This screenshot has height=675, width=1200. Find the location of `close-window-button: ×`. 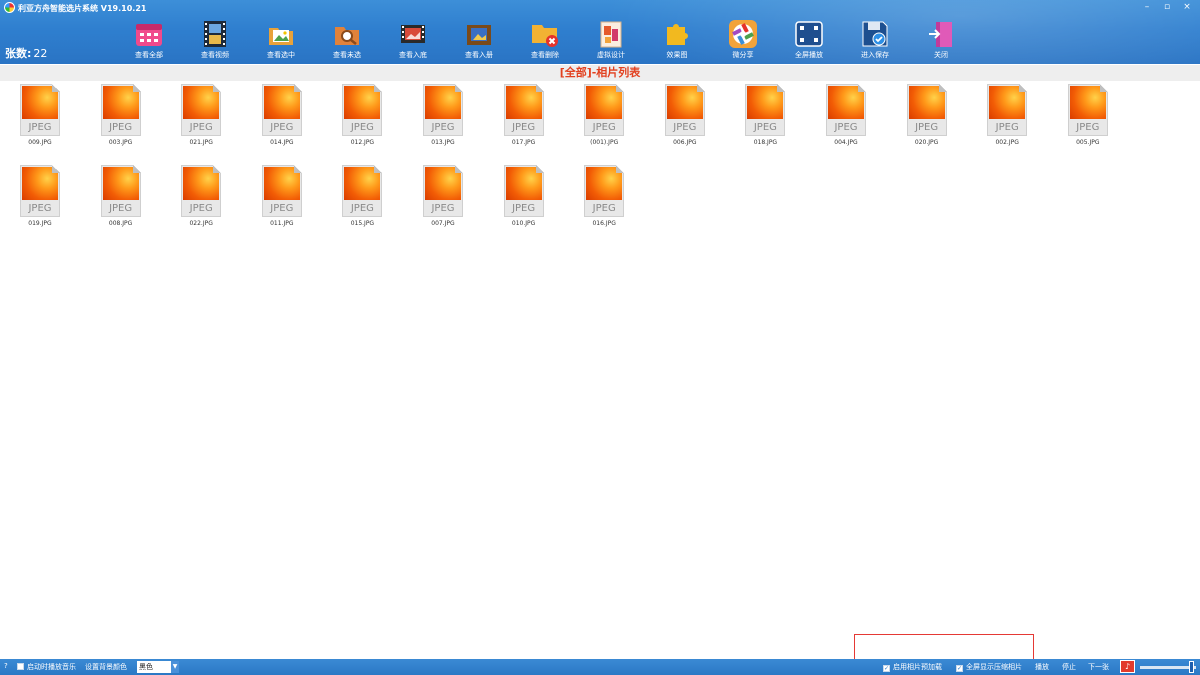

close-window-button: × is located at coordinates (1187, 7).